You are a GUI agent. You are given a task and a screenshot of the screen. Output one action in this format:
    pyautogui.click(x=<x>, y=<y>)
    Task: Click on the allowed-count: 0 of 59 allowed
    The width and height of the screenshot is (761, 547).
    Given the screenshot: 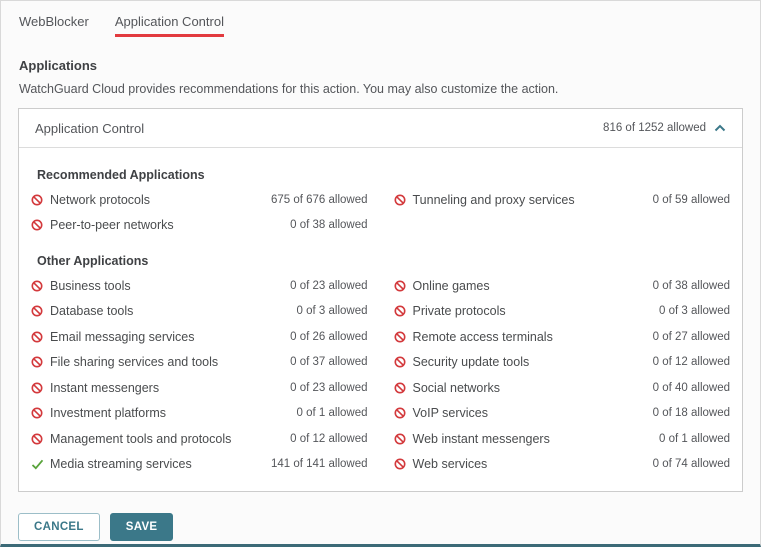 What is the action you would take?
    pyautogui.click(x=691, y=199)
    